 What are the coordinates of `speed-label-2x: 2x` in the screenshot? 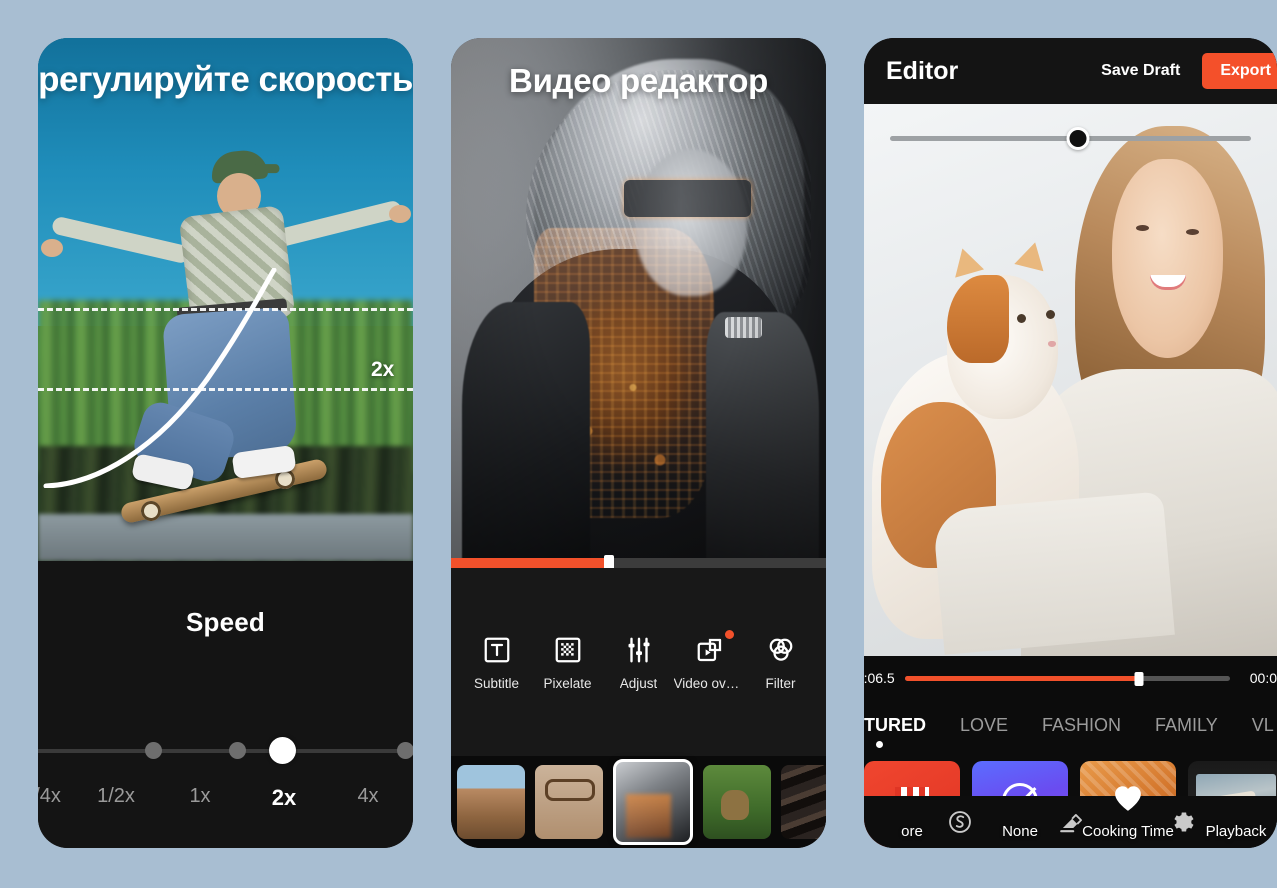 It's located at (284, 798).